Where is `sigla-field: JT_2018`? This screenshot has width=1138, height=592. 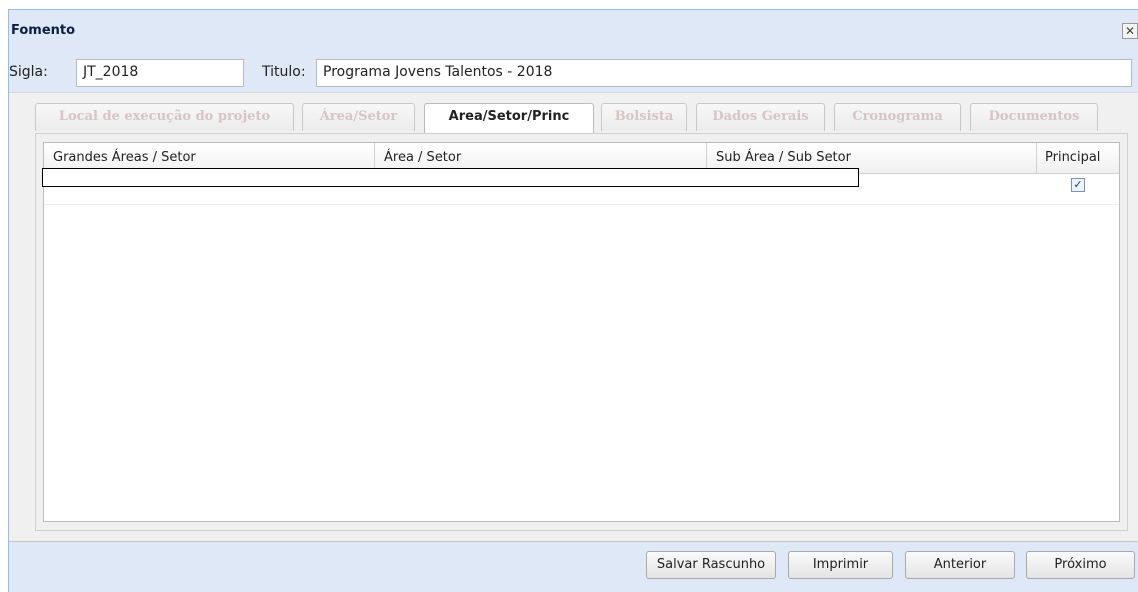
sigla-field: JT_2018 is located at coordinates (160, 73).